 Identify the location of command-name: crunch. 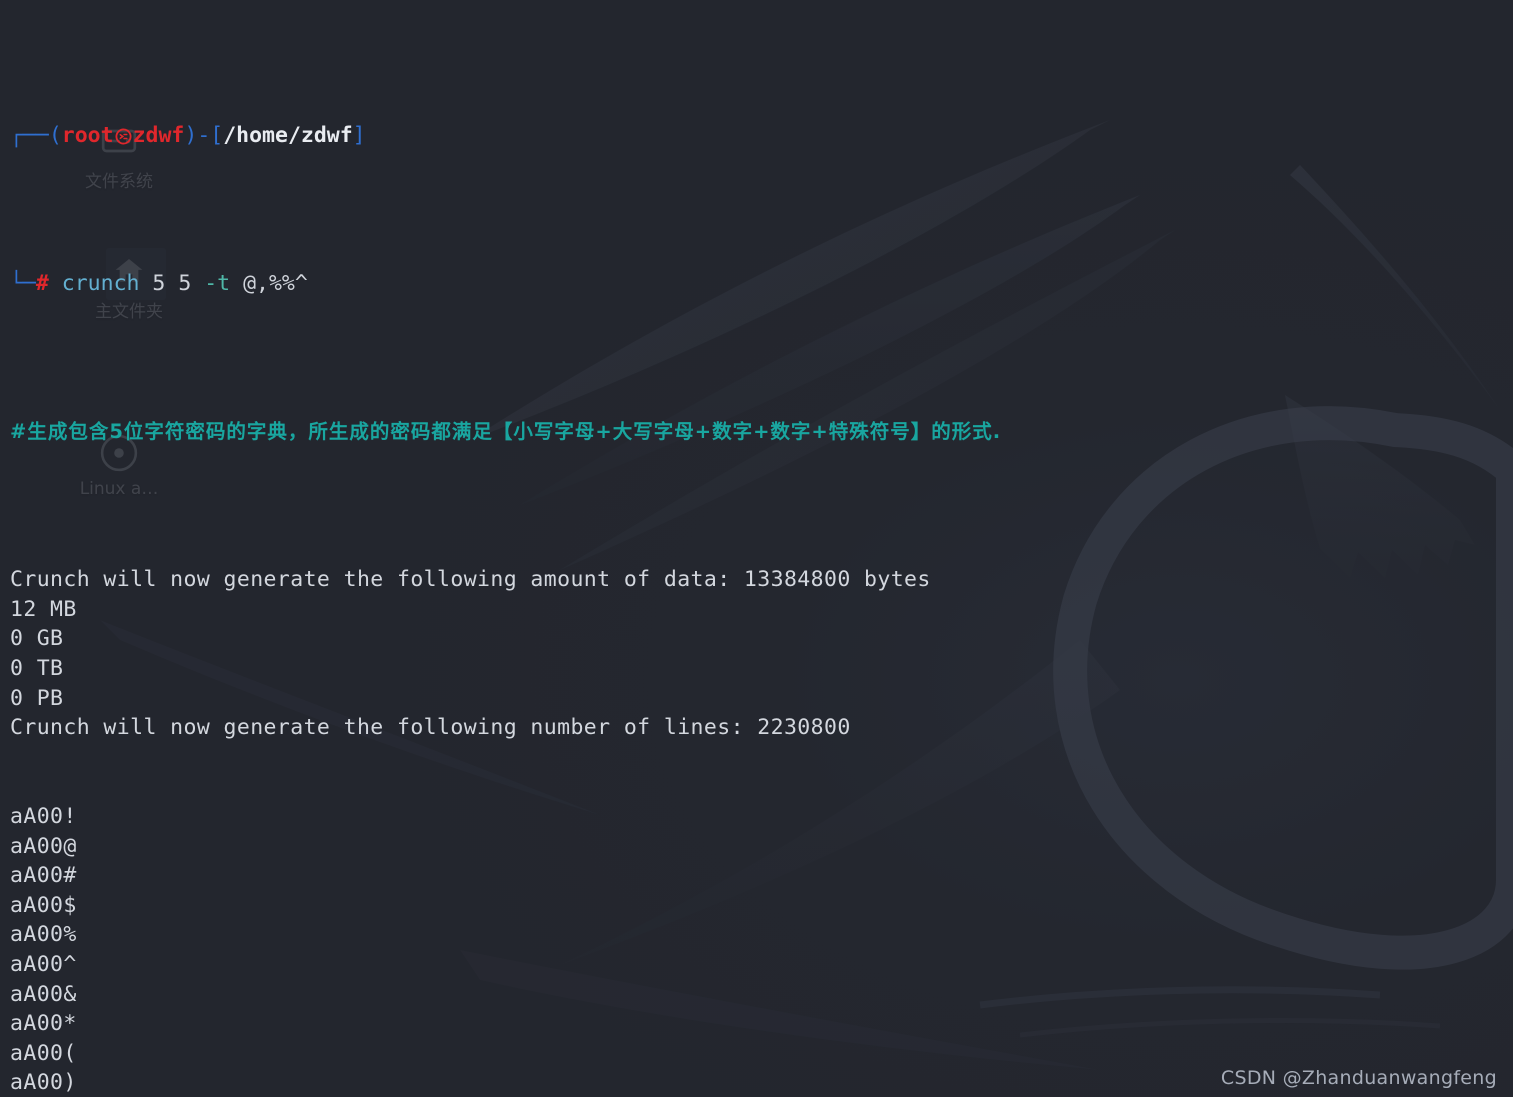
(100, 284).